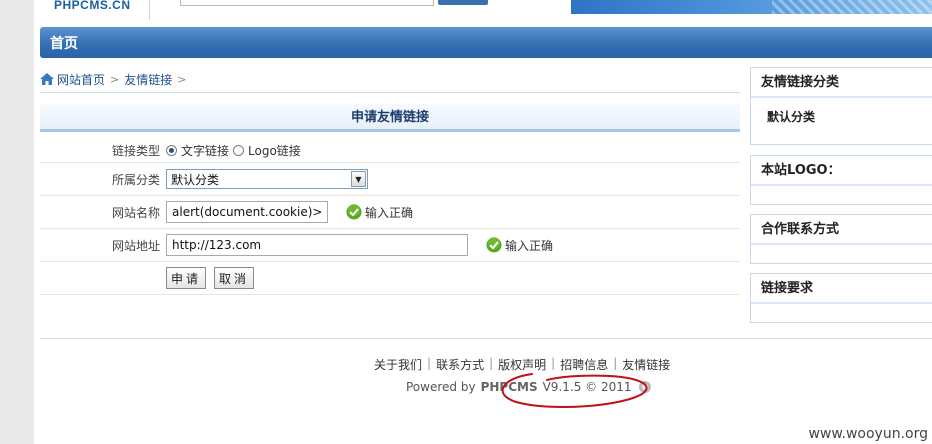 Image resolution: width=932 pixels, height=444 pixels. Describe the element at coordinates (135, 150) in the screenshot. I see `link-type-label: 链接类型` at that location.